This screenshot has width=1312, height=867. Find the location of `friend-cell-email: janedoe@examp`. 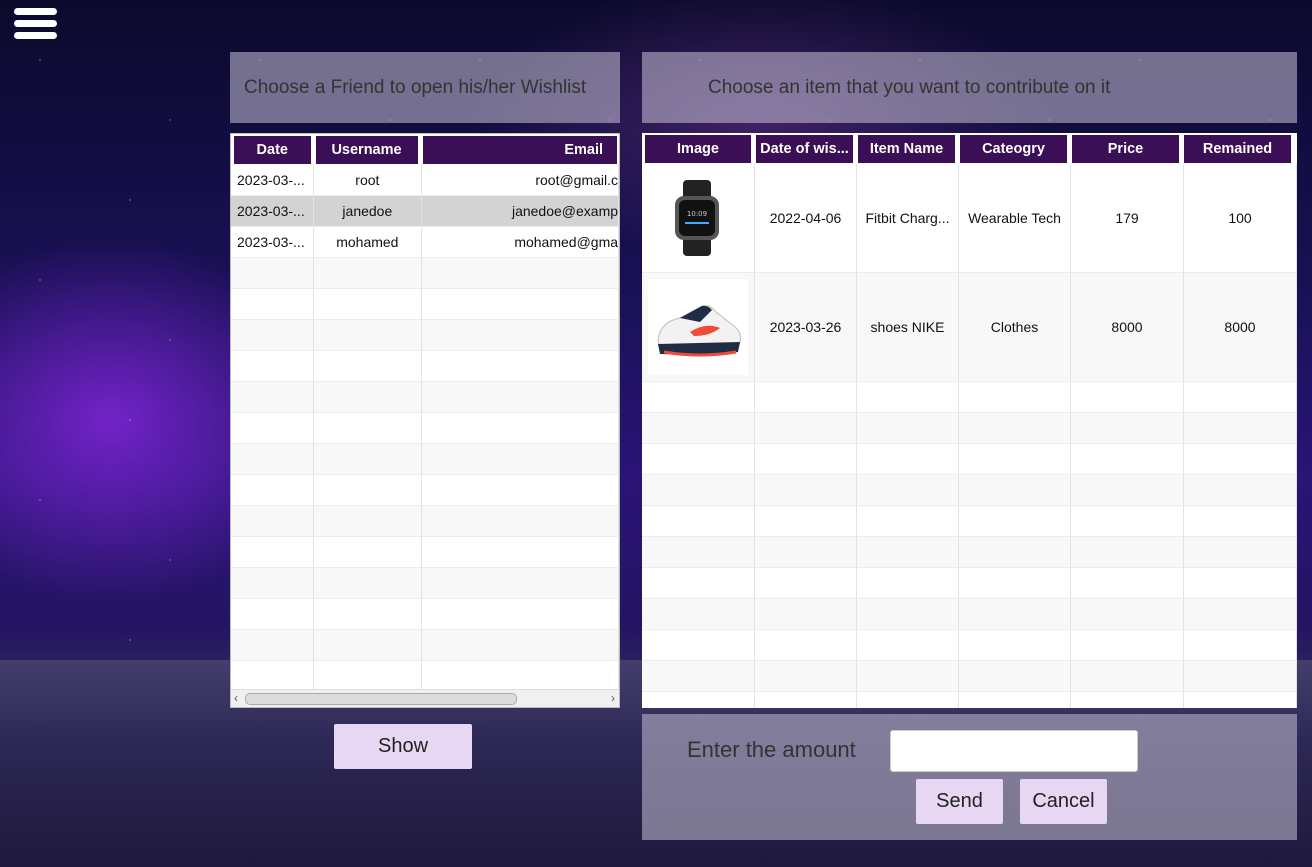

friend-cell-email: janedoe@examp is located at coordinates (520, 211).